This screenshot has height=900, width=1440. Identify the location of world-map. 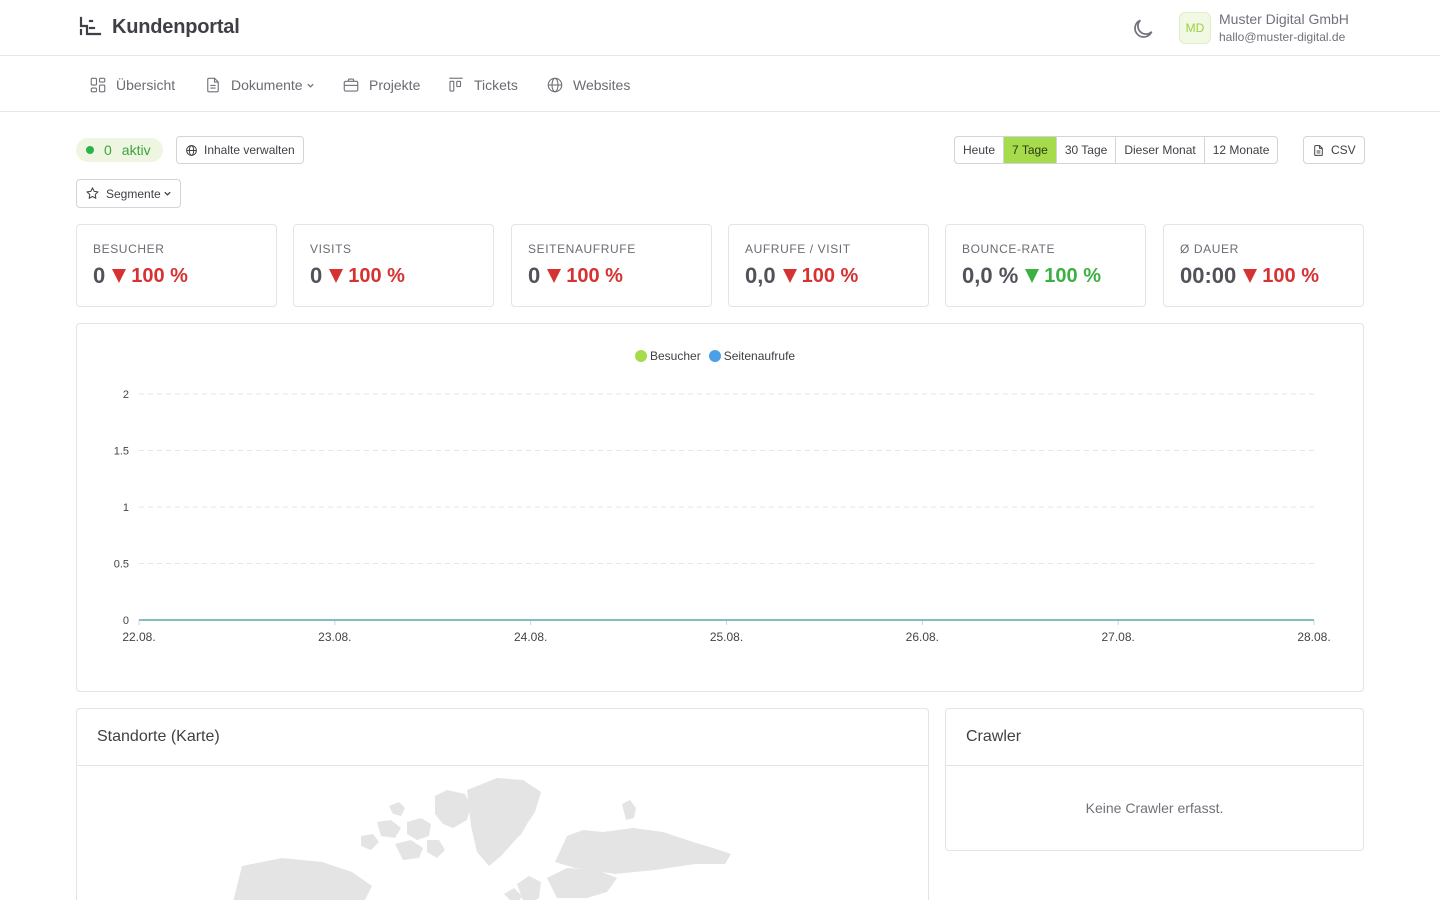
(502, 833).